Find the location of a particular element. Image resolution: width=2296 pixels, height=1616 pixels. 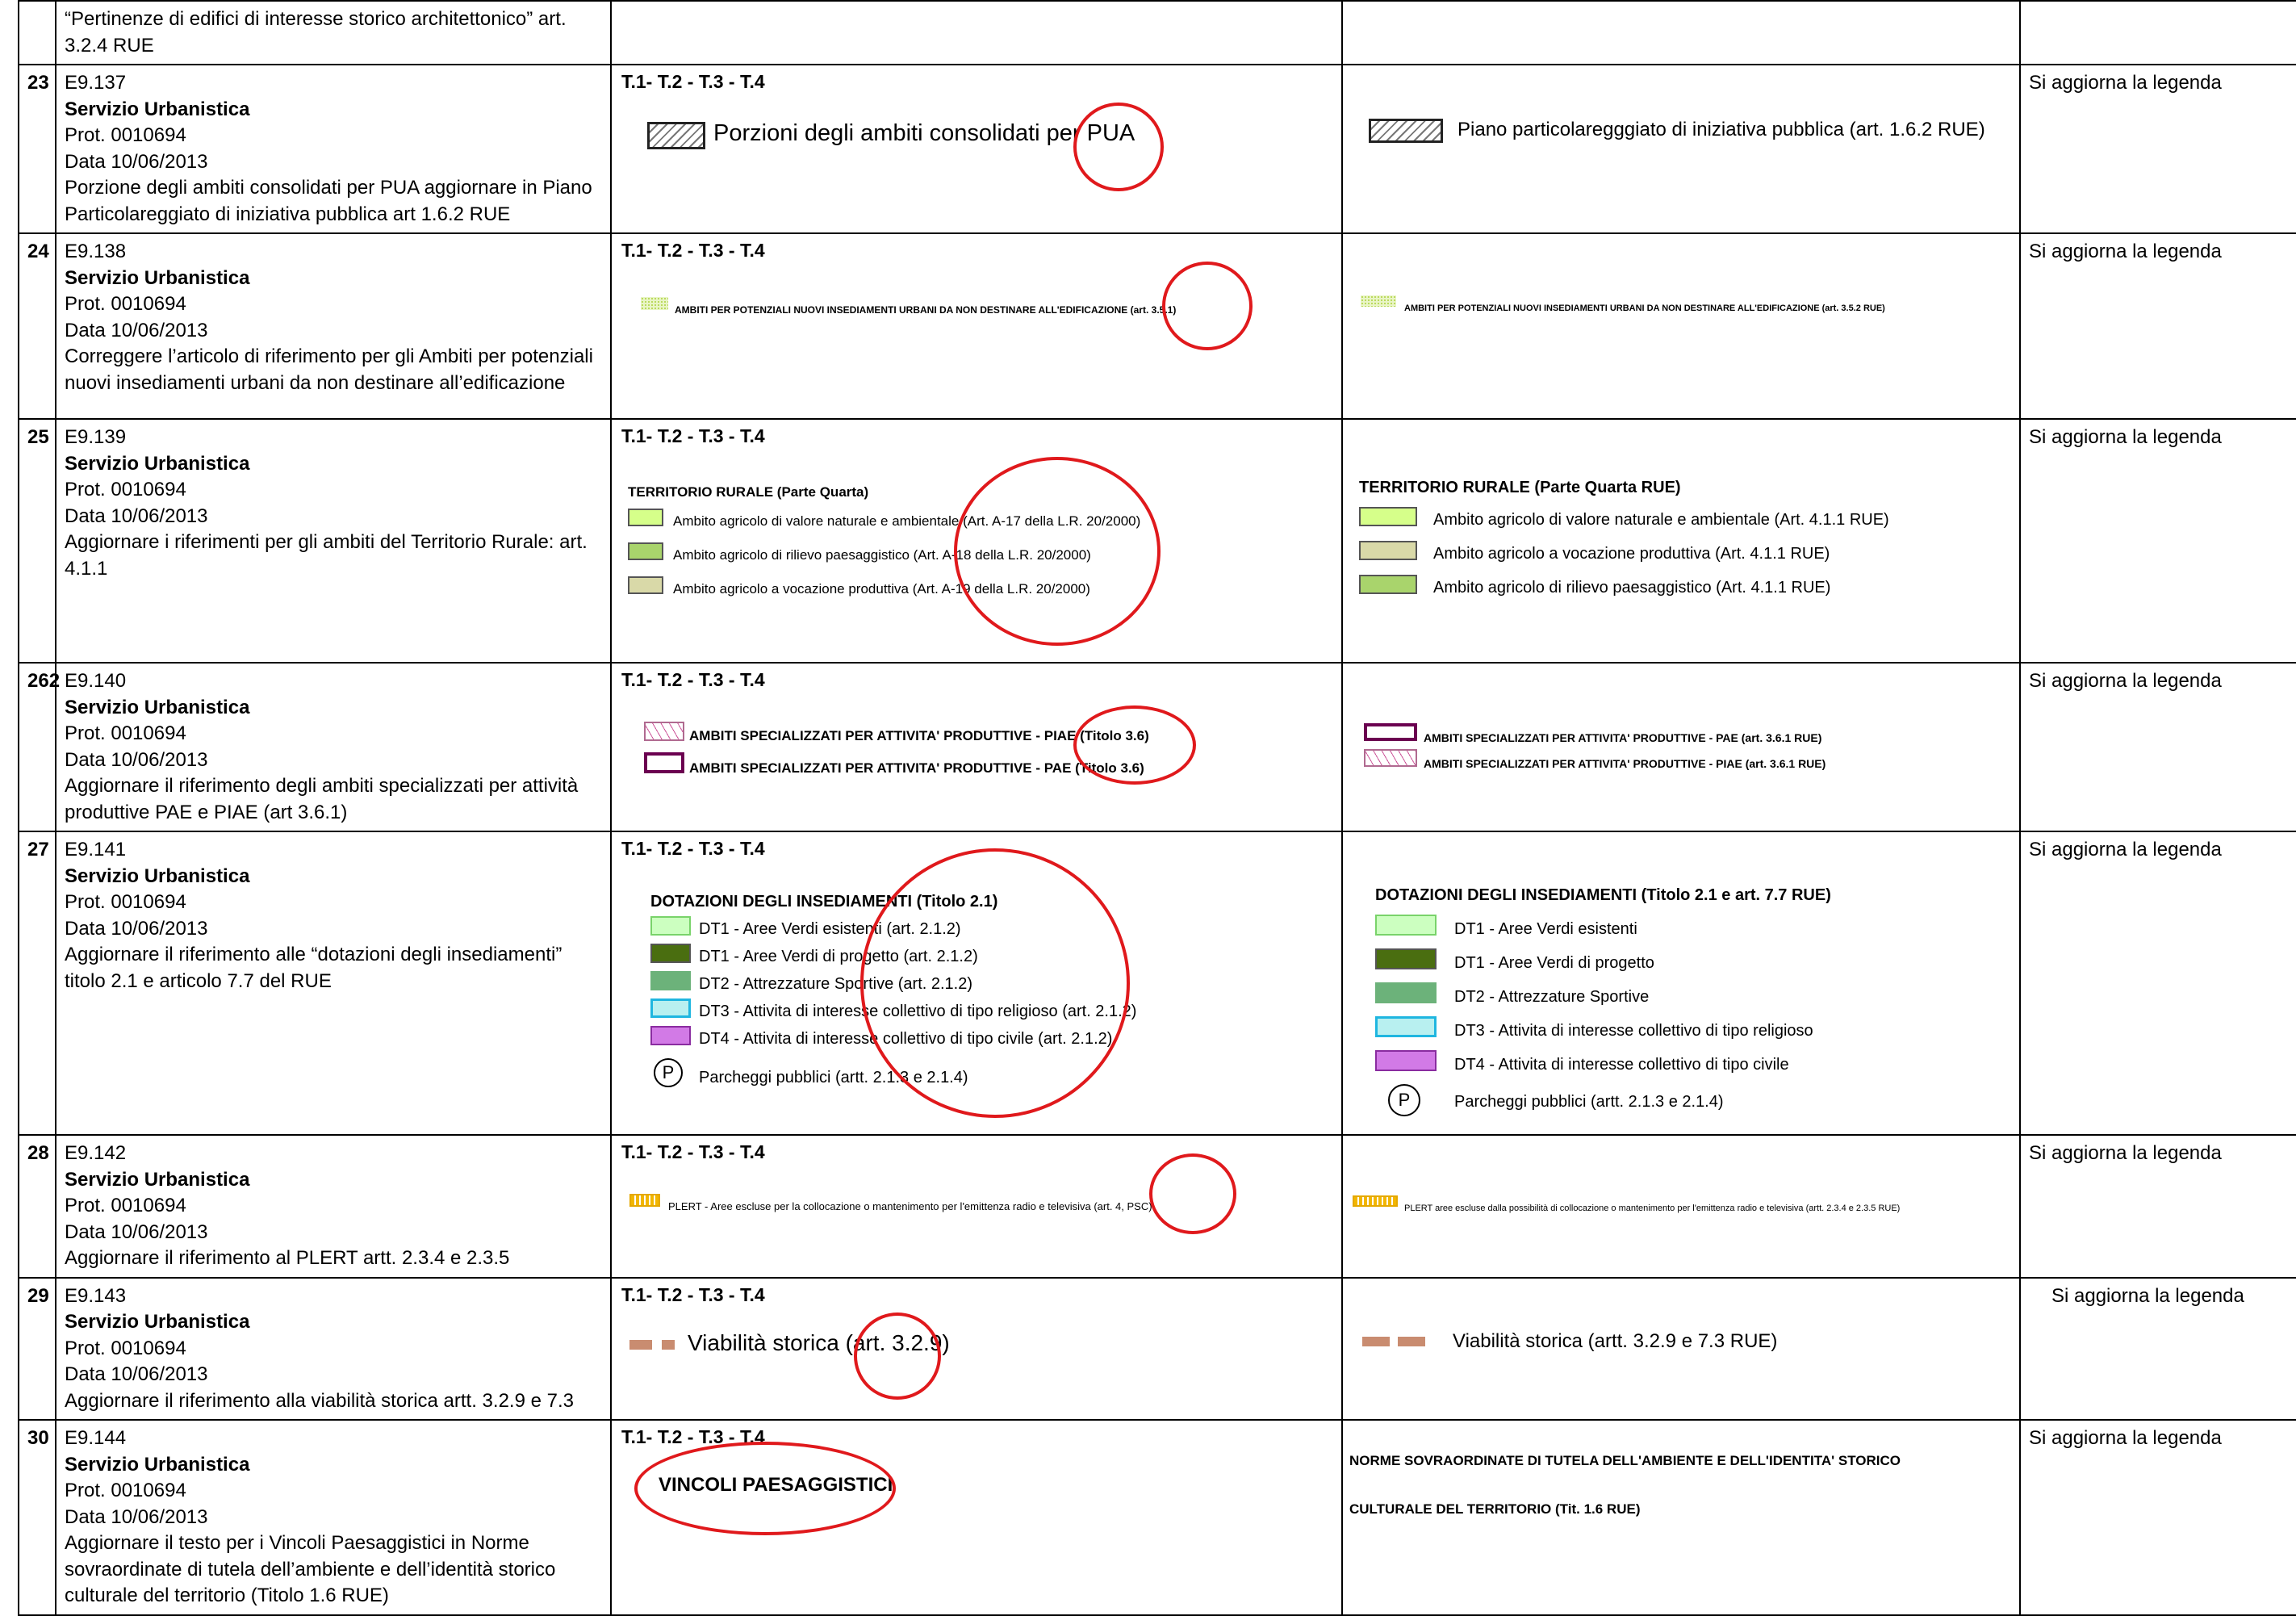

row-number: 25 is located at coordinates (37, 541).